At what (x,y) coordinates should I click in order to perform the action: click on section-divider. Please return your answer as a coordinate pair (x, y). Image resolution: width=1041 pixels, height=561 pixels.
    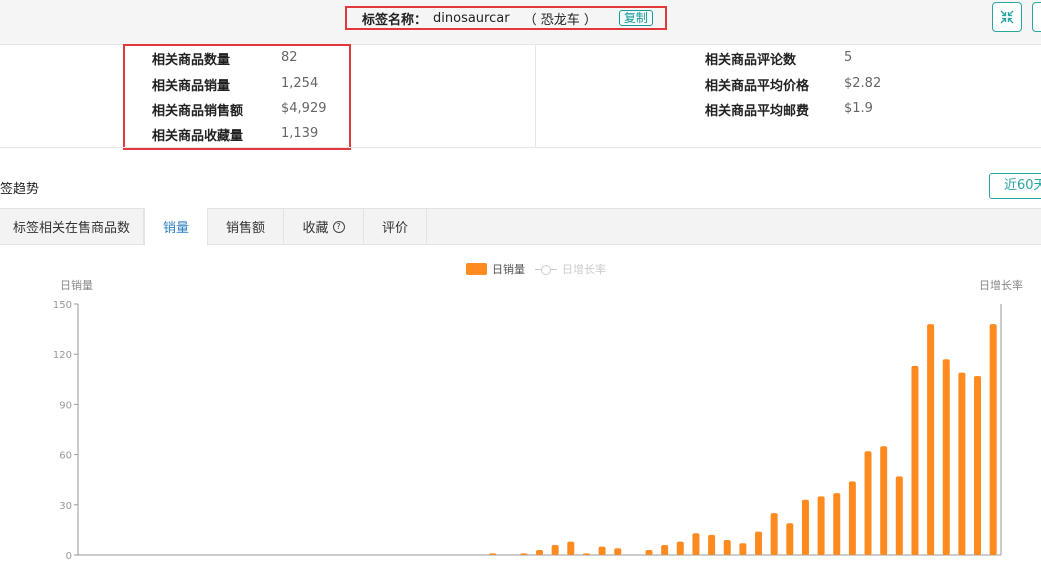
    Looking at the image, I should click on (520, 147).